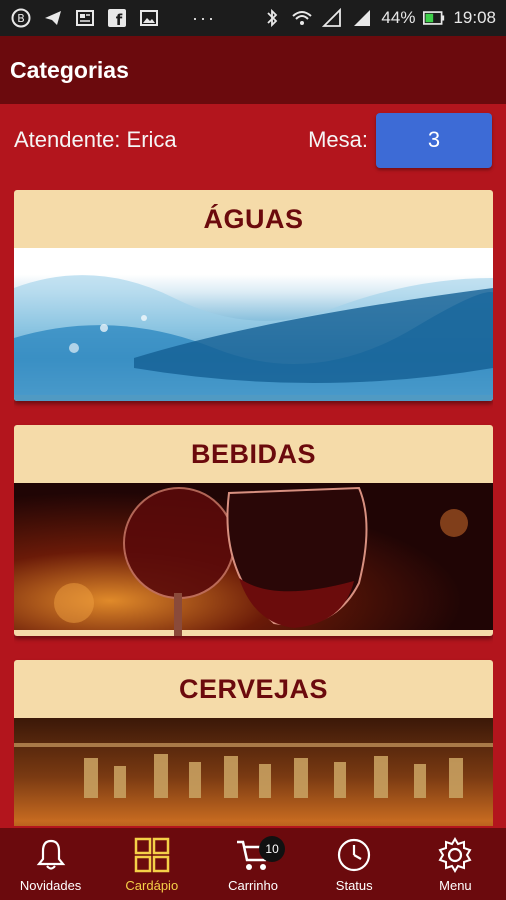 The width and height of the screenshot is (506, 900). I want to click on b-app-icon: B, so click(21, 18).